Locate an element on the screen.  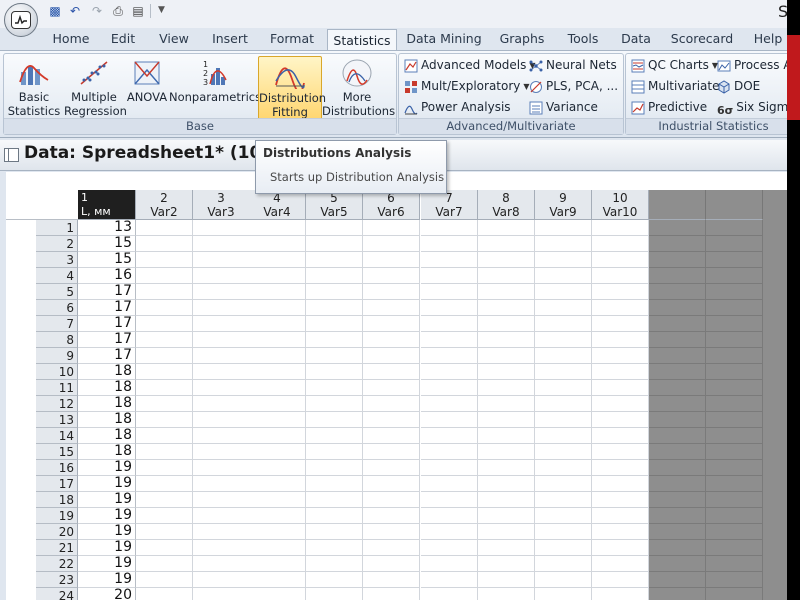
mult-exploratory-button: Mult/Exploratory ▼ is located at coordinates (467, 86).